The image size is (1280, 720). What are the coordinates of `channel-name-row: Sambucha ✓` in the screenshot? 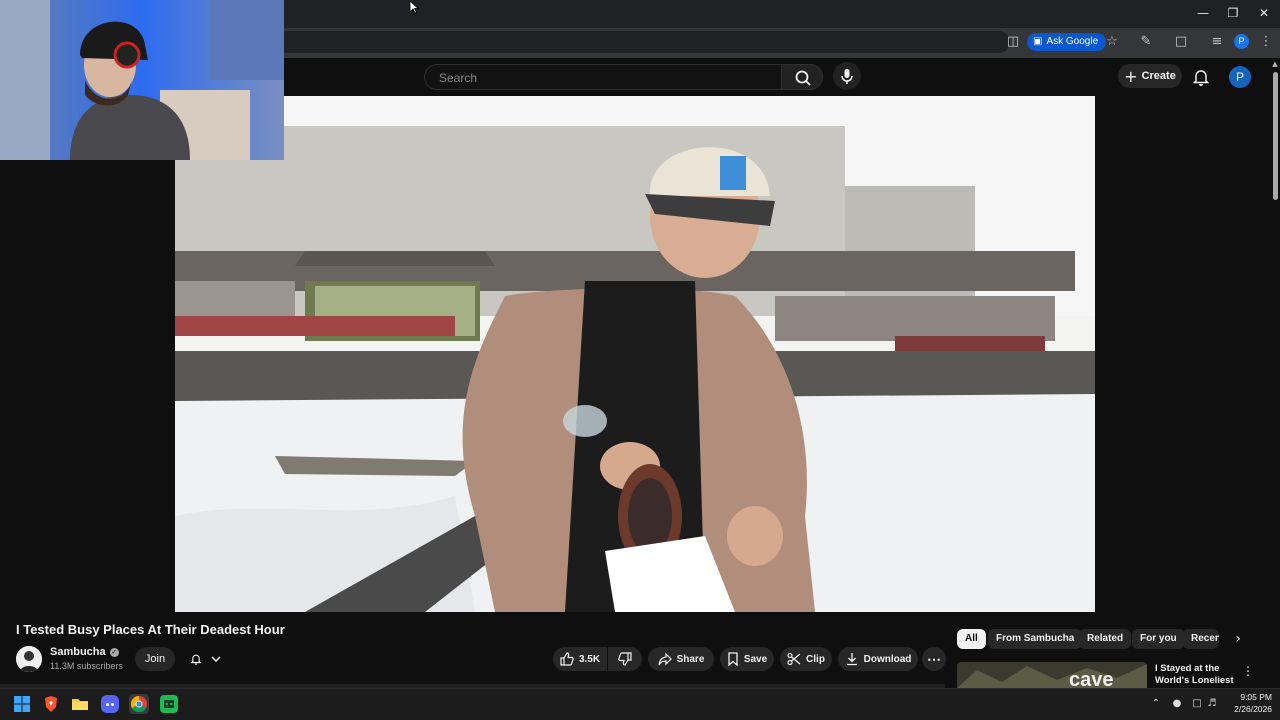 It's located at (84, 652).